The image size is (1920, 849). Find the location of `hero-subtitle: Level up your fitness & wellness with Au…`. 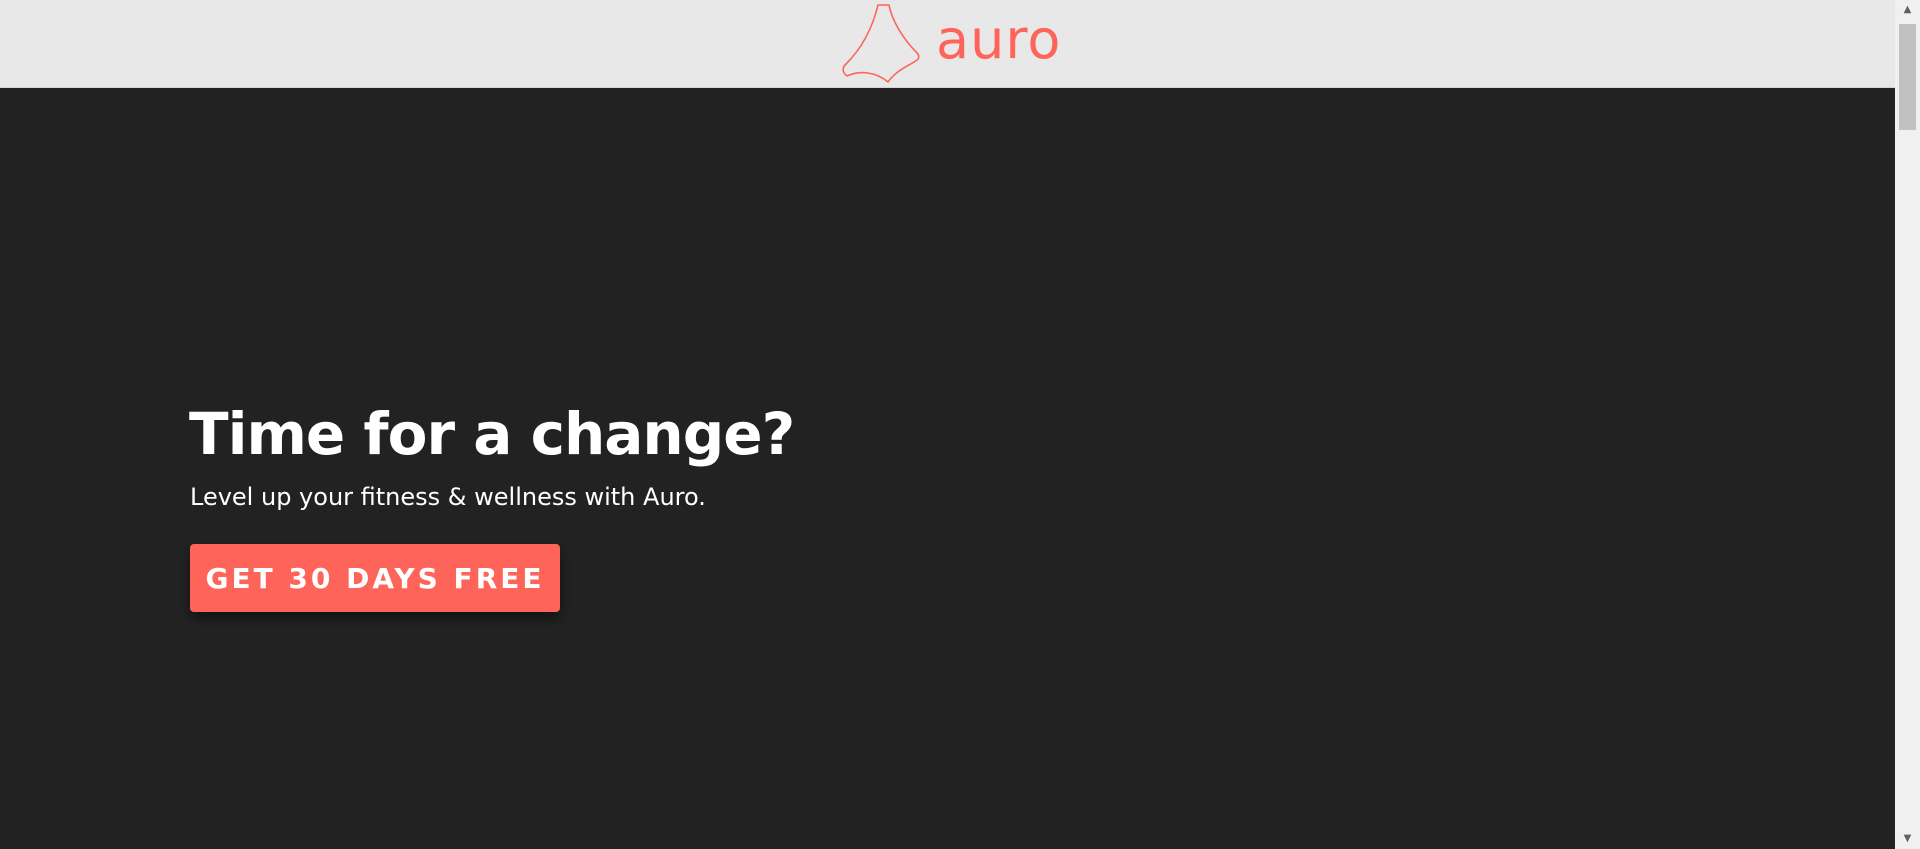

hero-subtitle: Level up your fitness & wellness with Au… is located at coordinates (448, 497).